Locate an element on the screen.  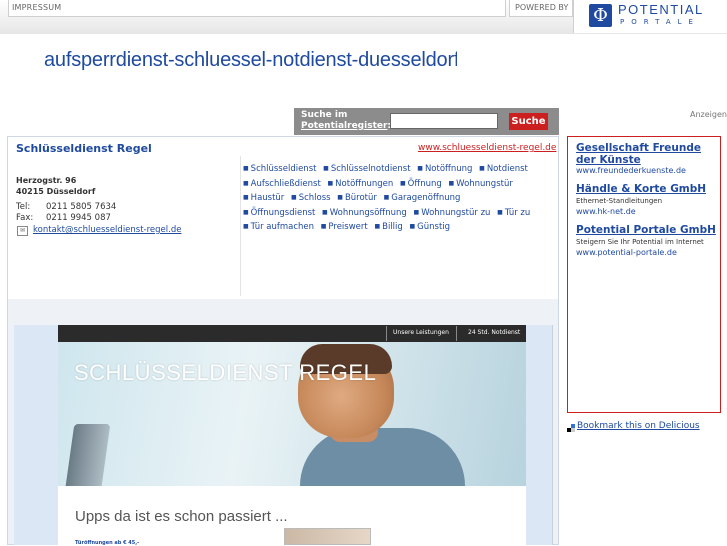
delicious-icon is located at coordinates (571, 428).